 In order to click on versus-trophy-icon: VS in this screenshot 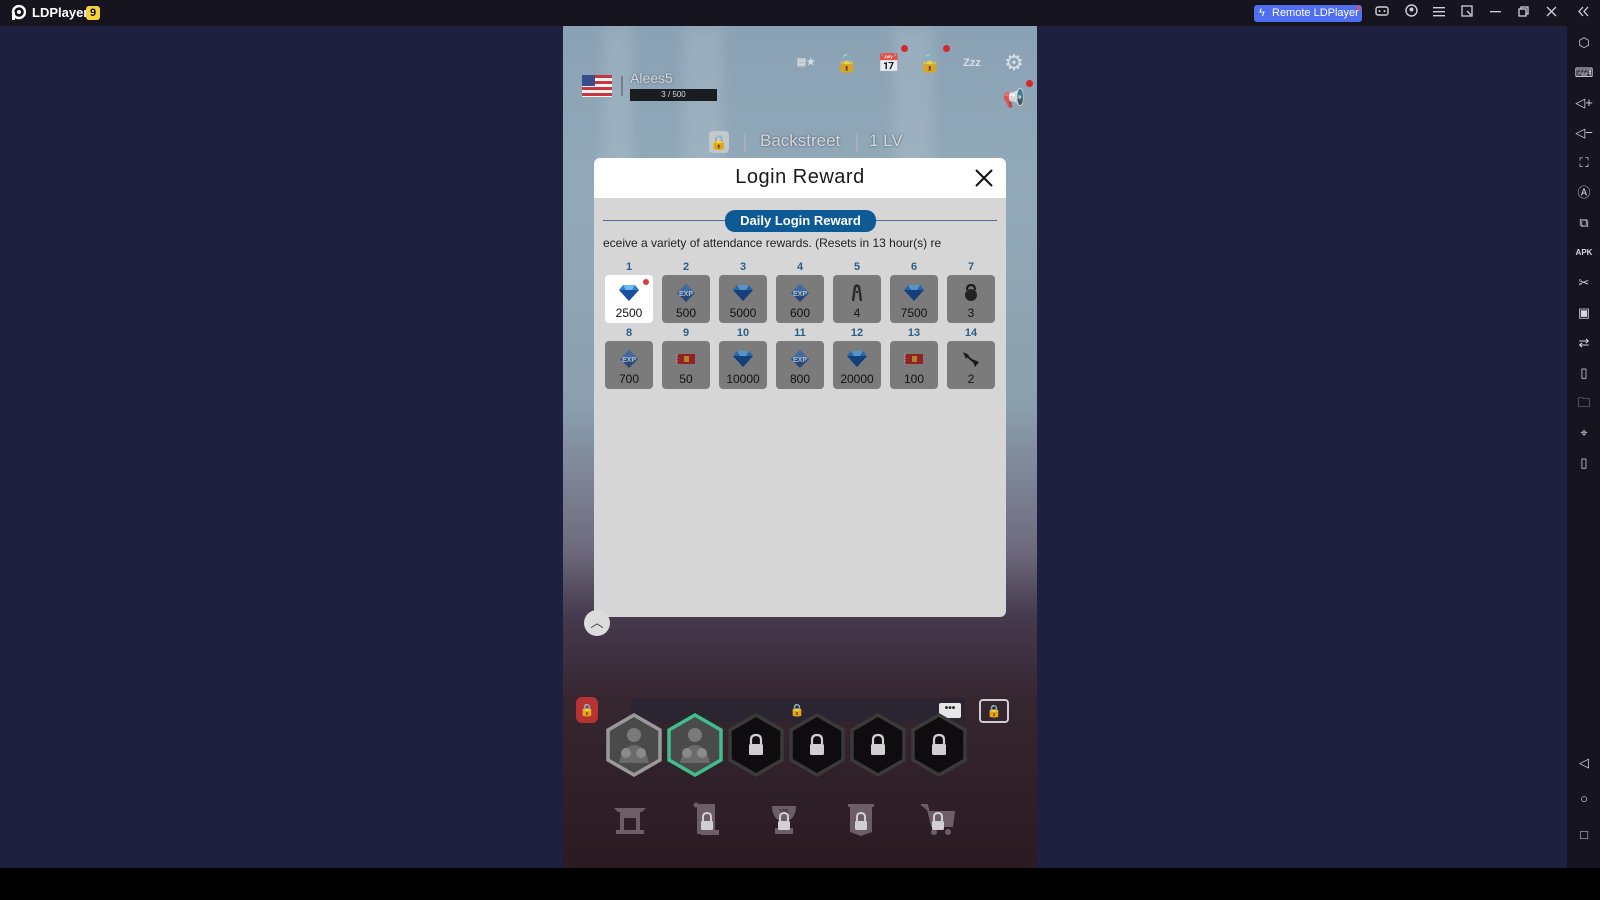, I will do `click(784, 820)`.